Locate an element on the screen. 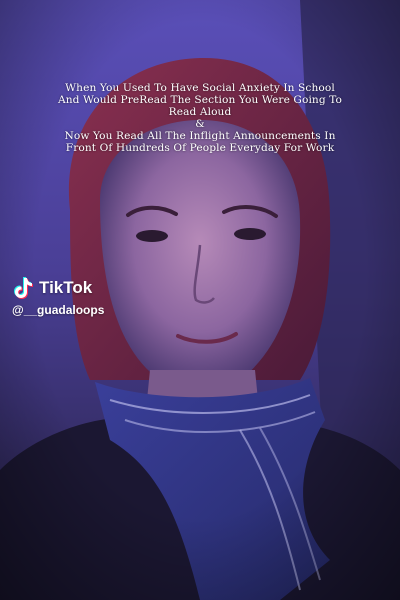 The image size is (400, 600). tiktok-brand: TikTok is located at coordinates (66, 287).